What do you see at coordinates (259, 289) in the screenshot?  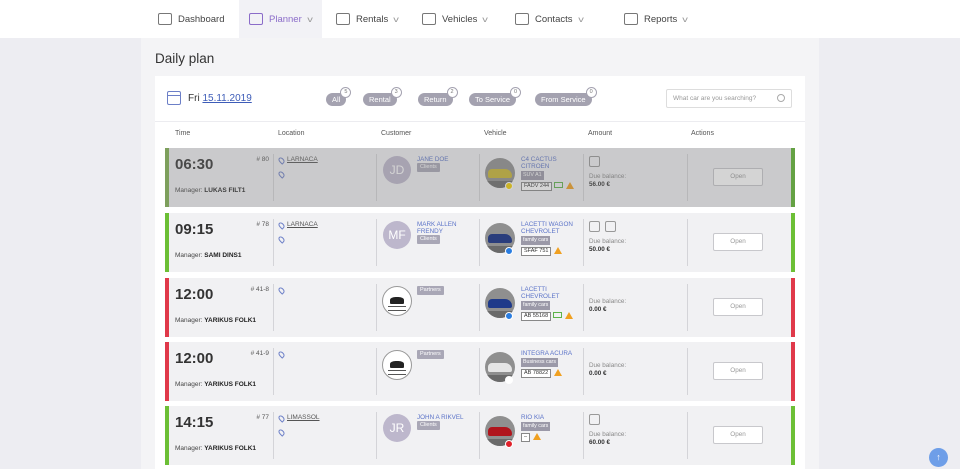 I see `row-number: # 41-8` at bounding box center [259, 289].